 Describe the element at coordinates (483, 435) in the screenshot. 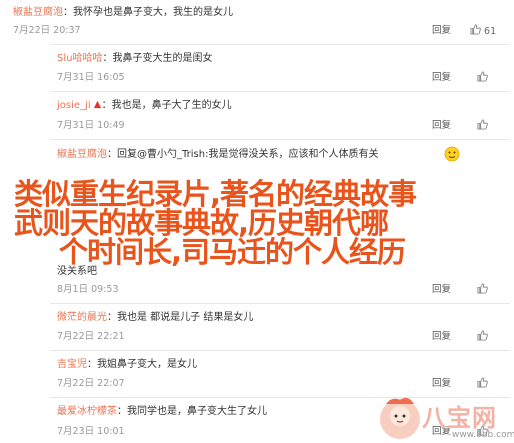

I see `watermark-url: www.8bb.com` at that location.